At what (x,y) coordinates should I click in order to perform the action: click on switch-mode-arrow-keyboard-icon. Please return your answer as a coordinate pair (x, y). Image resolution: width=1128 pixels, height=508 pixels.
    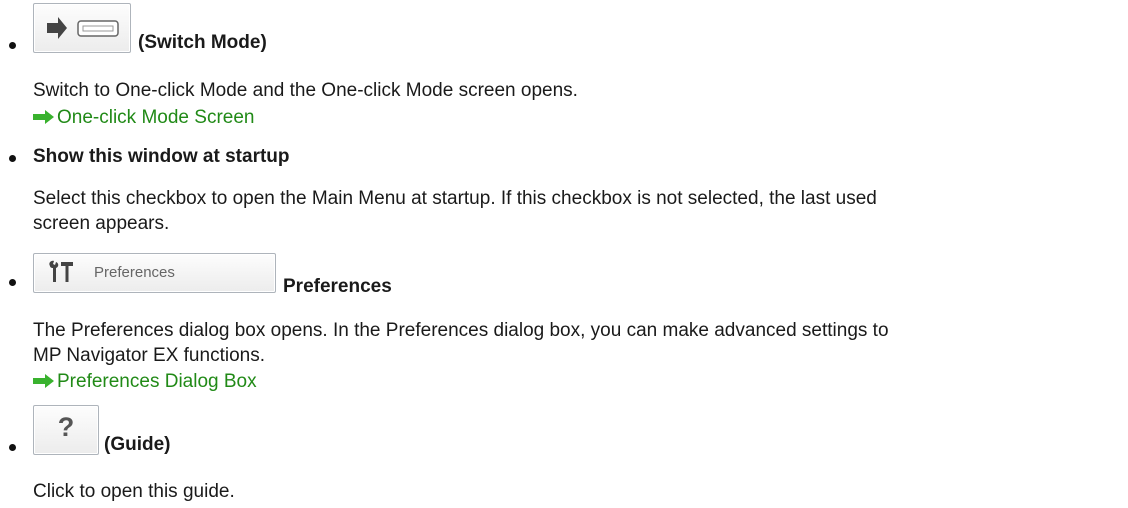
    Looking at the image, I should click on (83, 28).